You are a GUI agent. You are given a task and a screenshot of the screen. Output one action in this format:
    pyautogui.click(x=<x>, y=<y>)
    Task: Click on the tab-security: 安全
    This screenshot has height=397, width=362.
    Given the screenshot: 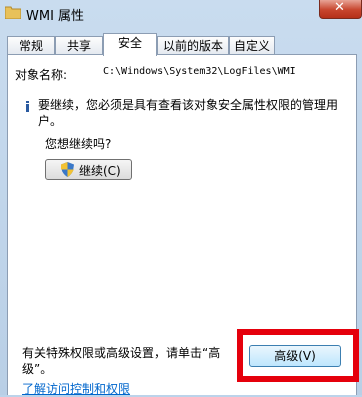 What is the action you would take?
    pyautogui.click(x=130, y=44)
    